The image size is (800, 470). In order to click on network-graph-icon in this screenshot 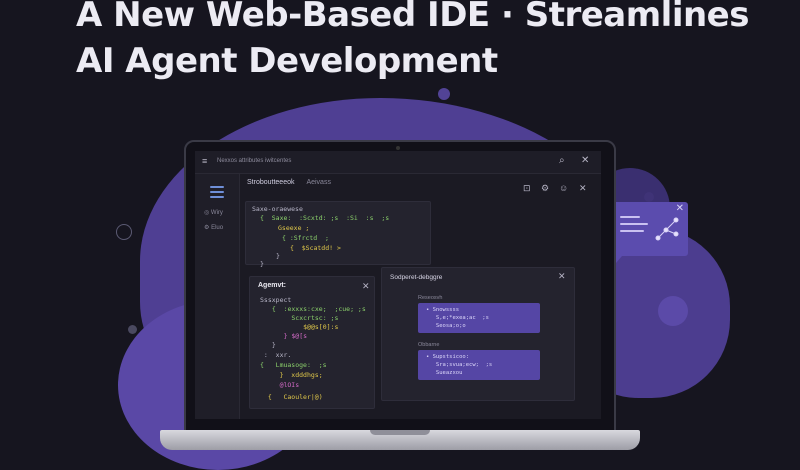, I will do `click(667, 229)`.